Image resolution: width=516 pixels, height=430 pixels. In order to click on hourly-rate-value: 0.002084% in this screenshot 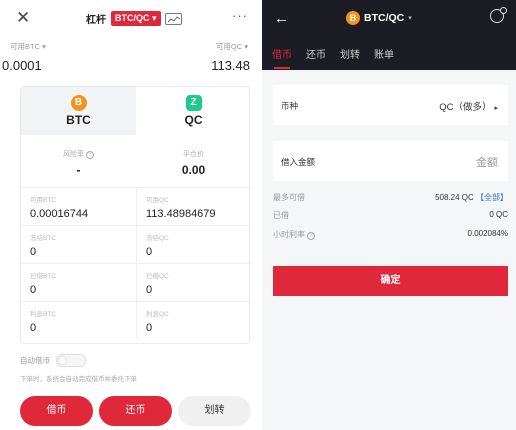, I will do `click(487, 233)`.